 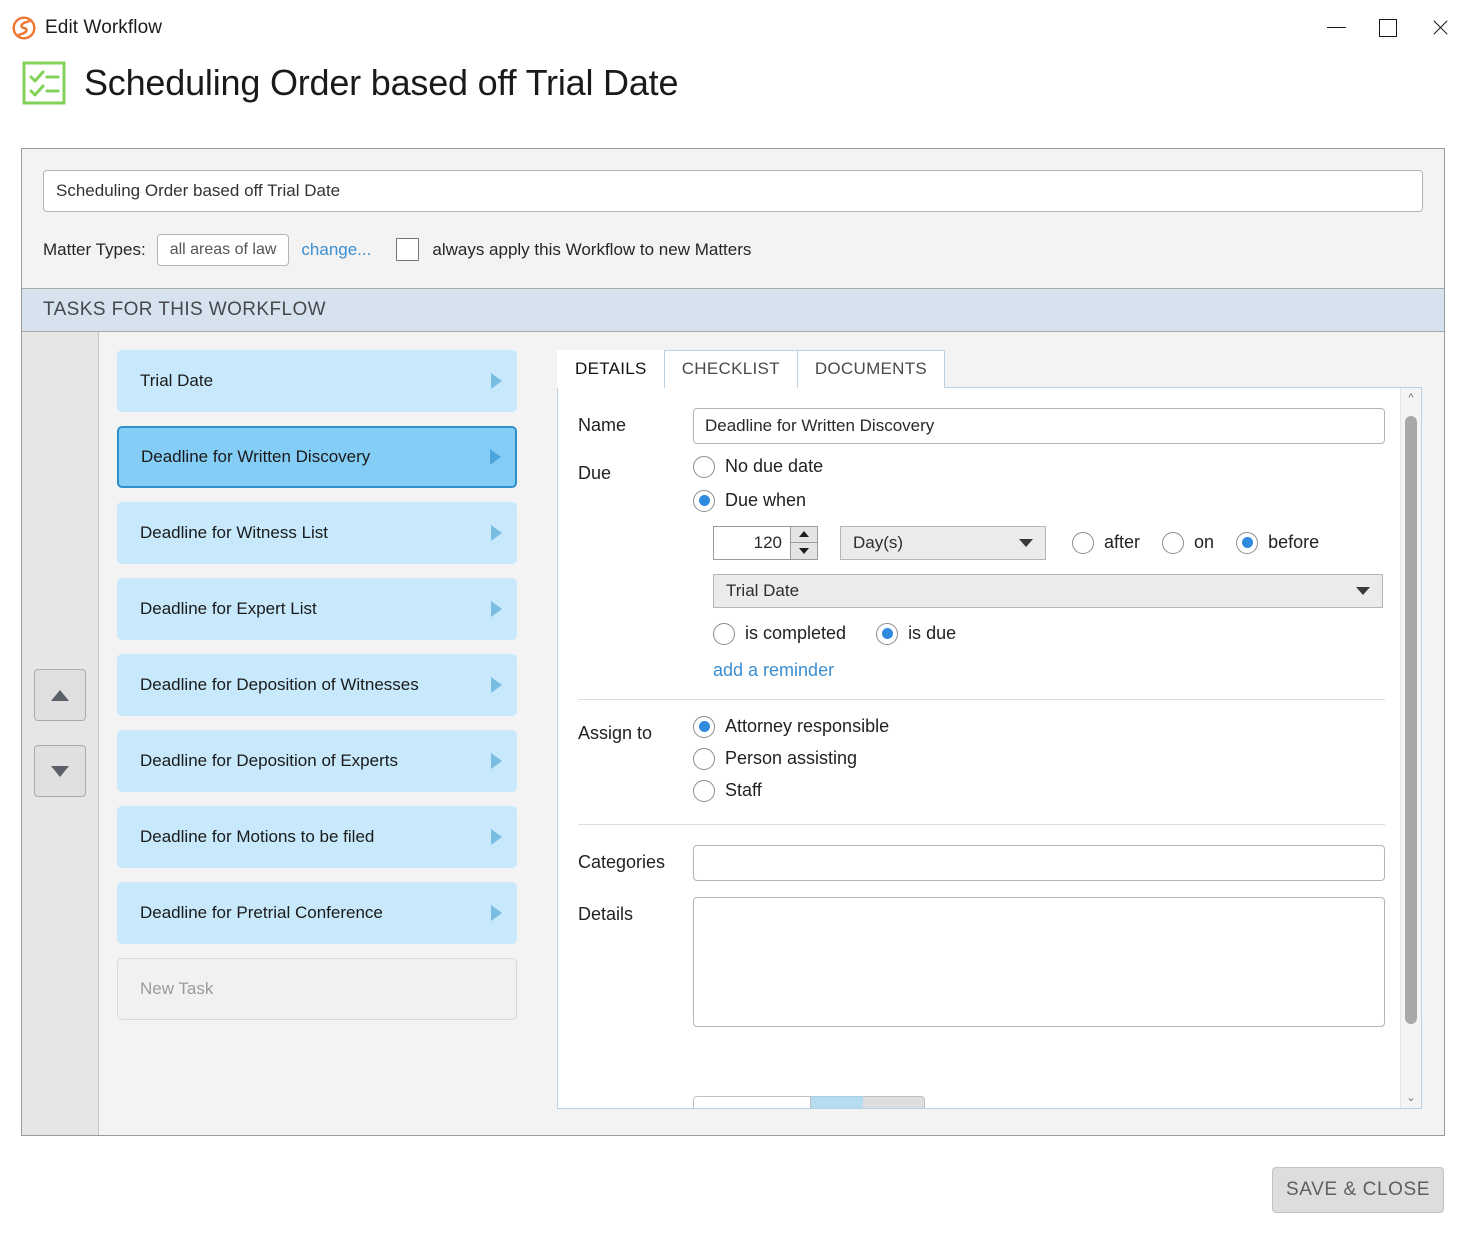 What do you see at coordinates (1049, 670) in the screenshot?
I see `add-reminder-link: add a reminder` at bounding box center [1049, 670].